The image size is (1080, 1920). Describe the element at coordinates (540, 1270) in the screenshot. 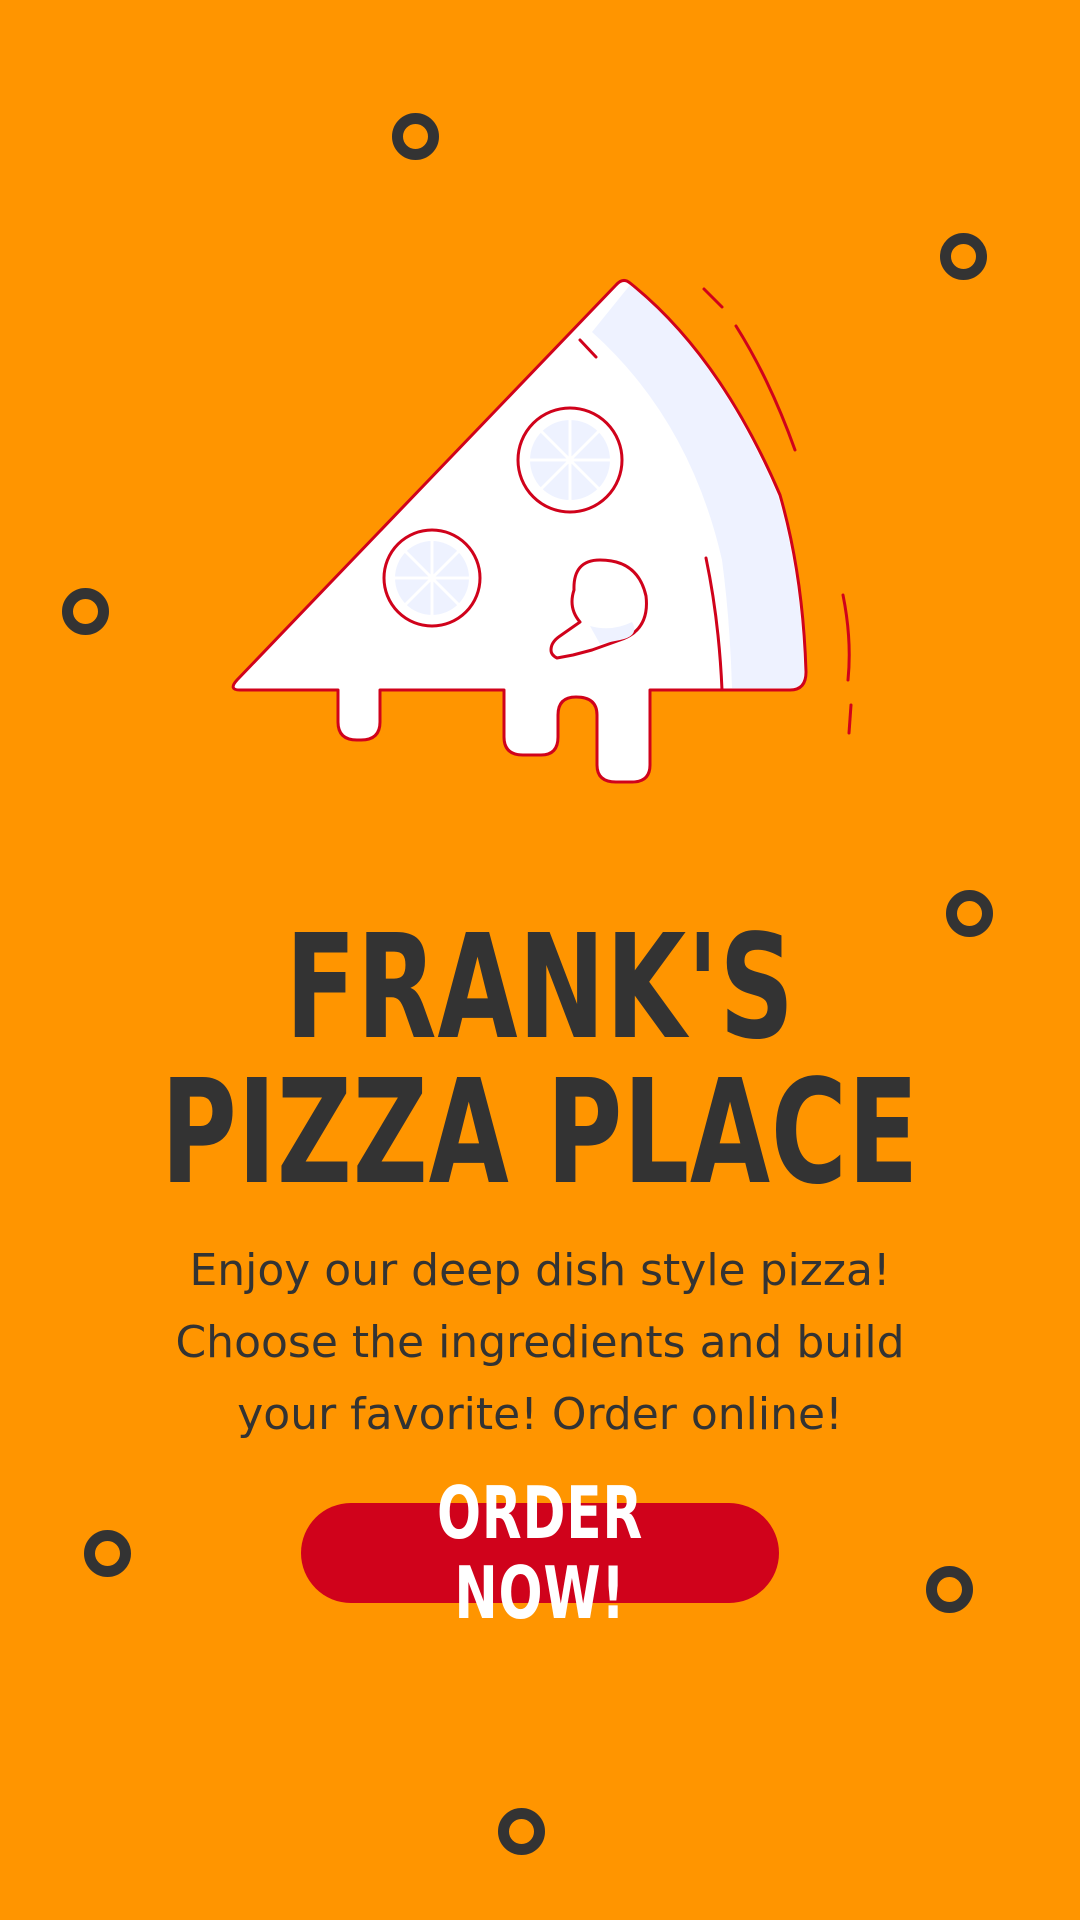

I see `tagline-line-1: Enjoy our deep dish style pizza!` at that location.